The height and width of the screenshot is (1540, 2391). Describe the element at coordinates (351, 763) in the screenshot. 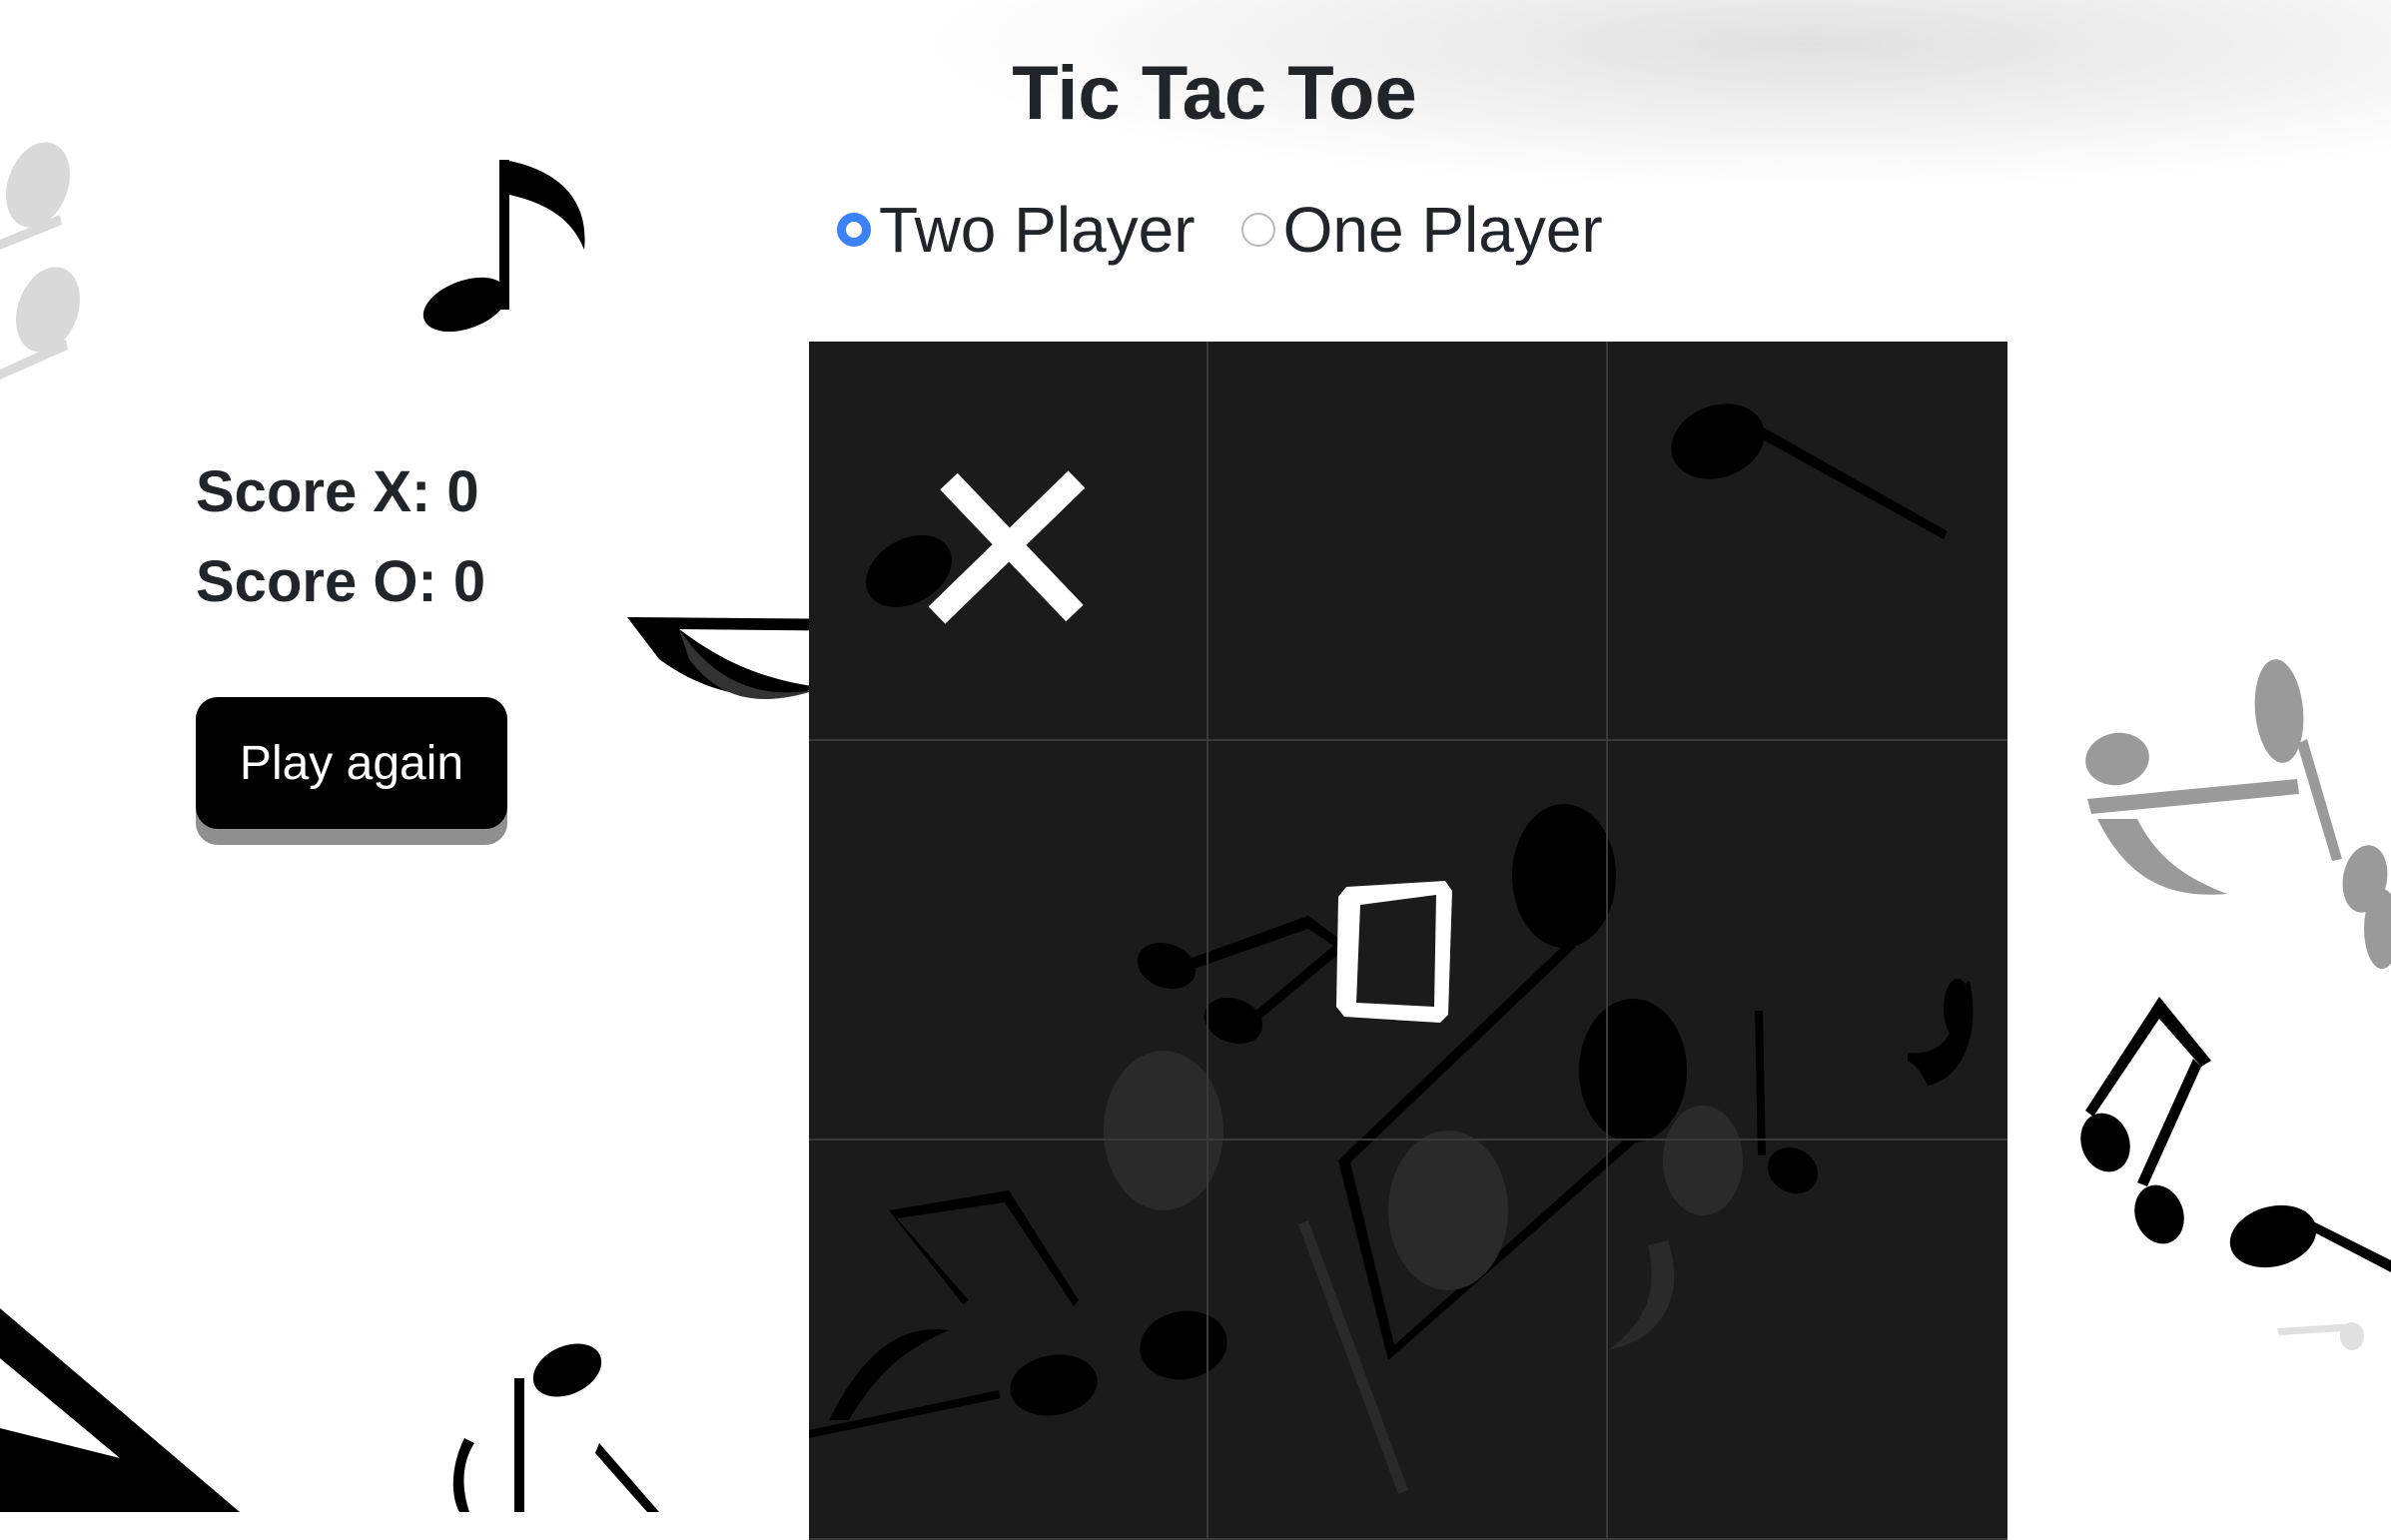

I see `play-again-button: Play again` at that location.